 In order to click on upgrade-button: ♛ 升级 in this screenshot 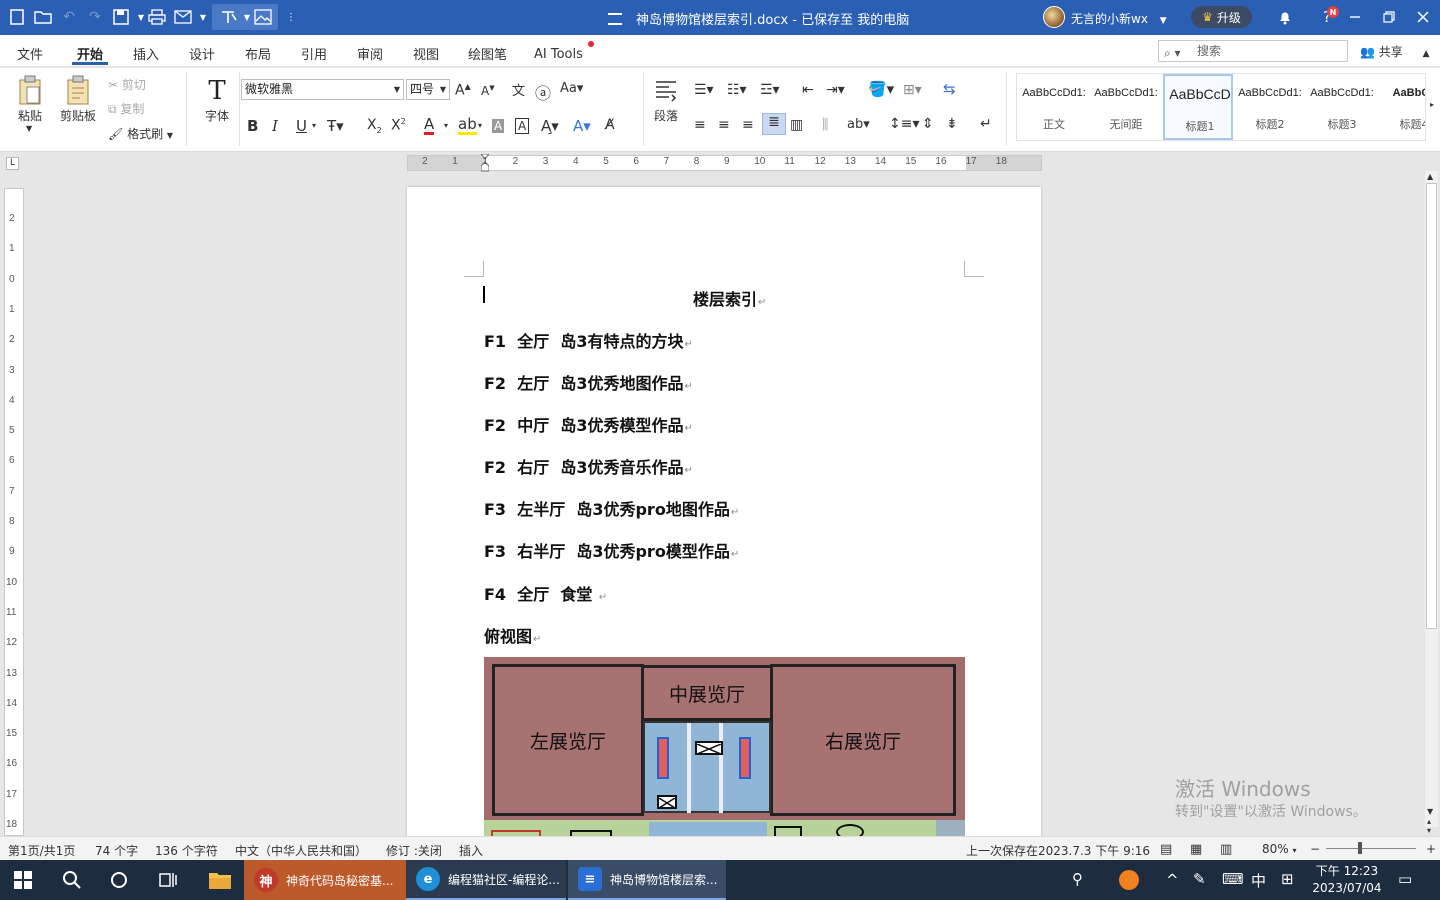, I will do `click(1221, 17)`.